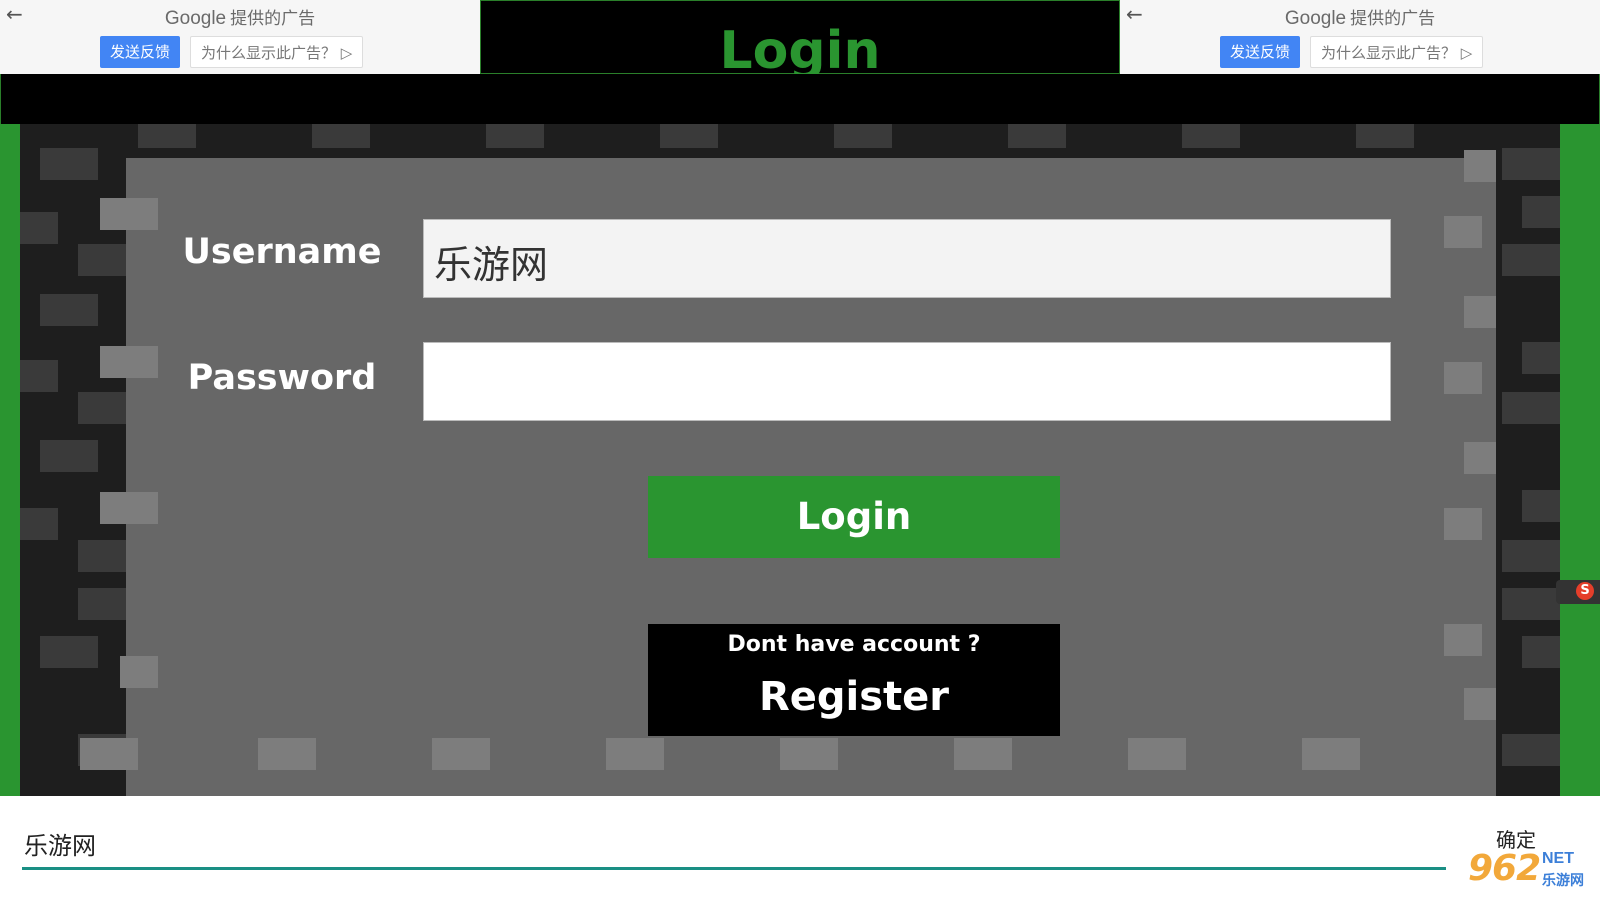 The width and height of the screenshot is (1600, 900). I want to click on ime-text-value: 乐游网, so click(60, 846).